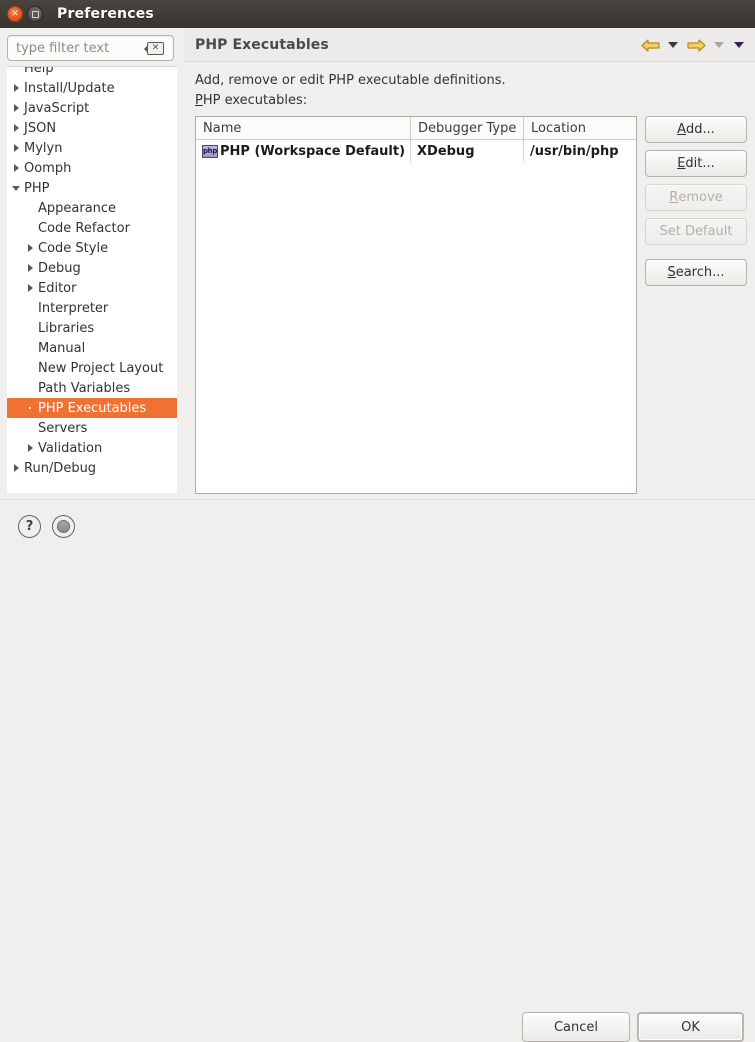  Describe the element at coordinates (62, 348) in the screenshot. I see `sidebar-item-label: Manual` at that location.